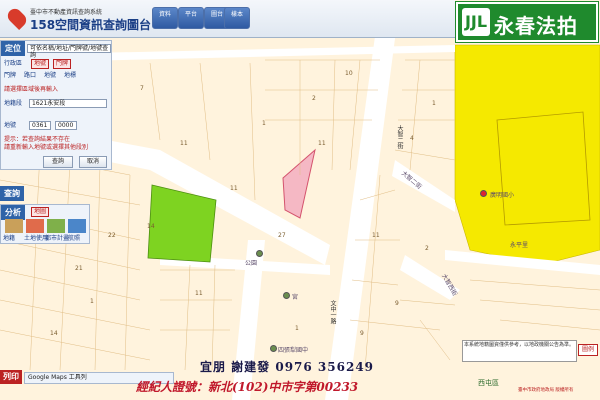 This screenshot has height=400, width=600. Describe the element at coordinates (476, 22) in the screenshot. I see `brand-logo-icon: JJL` at that location.